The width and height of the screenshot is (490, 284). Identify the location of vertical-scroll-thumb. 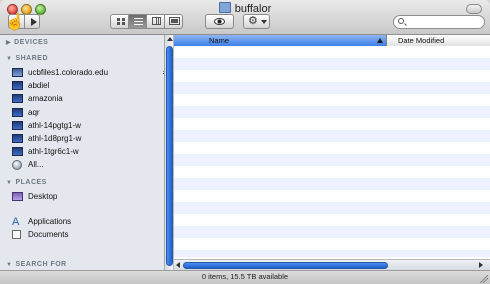
(169, 156).